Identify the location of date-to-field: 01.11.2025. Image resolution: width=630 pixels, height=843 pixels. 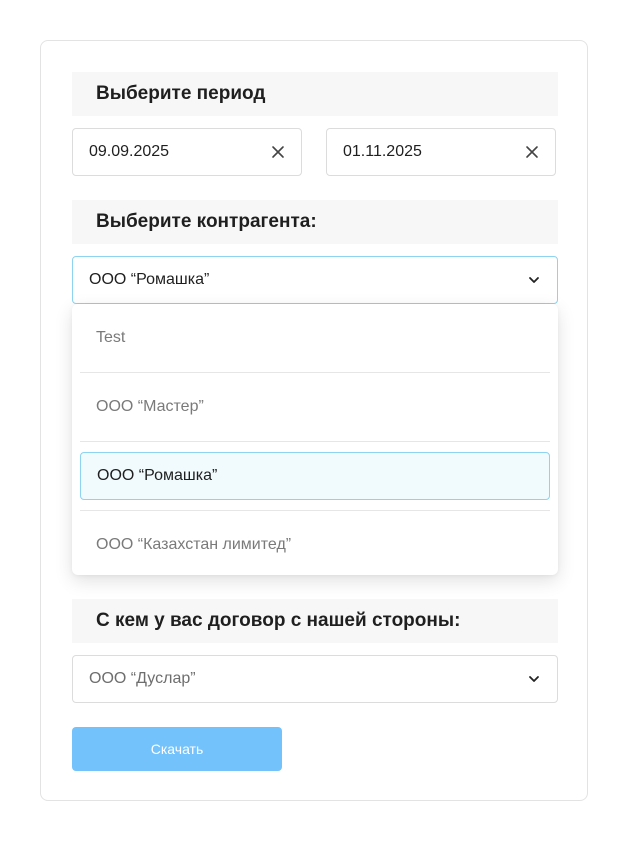
(441, 152).